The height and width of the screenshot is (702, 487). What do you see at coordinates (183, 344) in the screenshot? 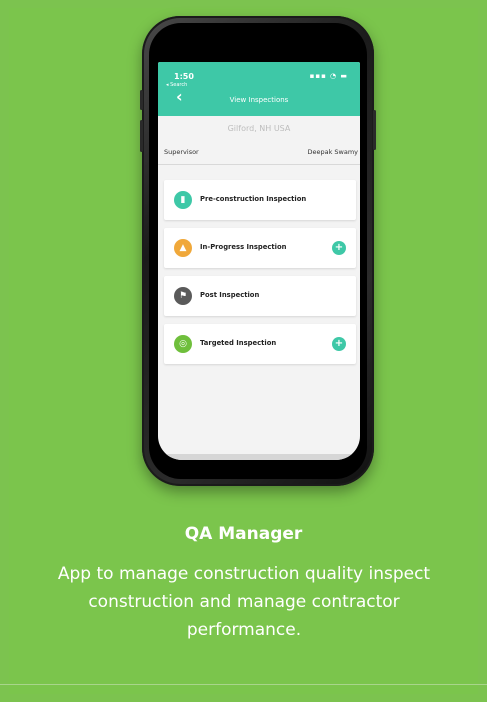
I see `target-icon: ◎` at bounding box center [183, 344].